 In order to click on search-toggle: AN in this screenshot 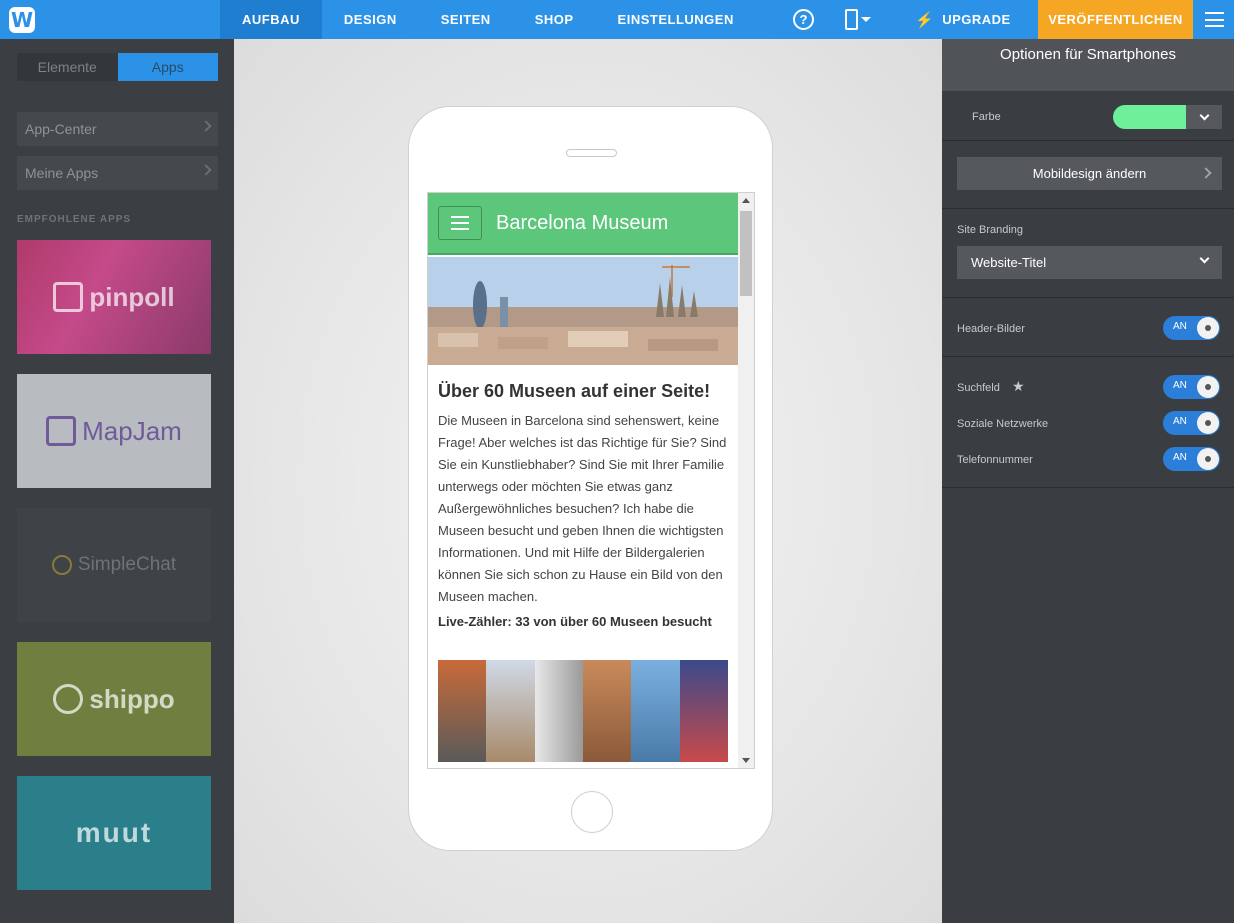, I will do `click(1191, 387)`.